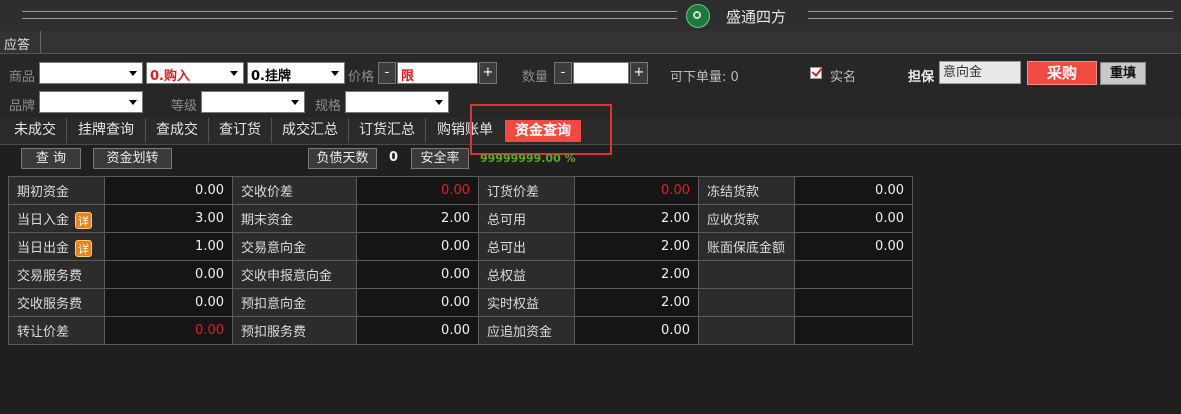  Describe the element at coordinates (437, 73) in the screenshot. I see `price-input: 限` at that location.